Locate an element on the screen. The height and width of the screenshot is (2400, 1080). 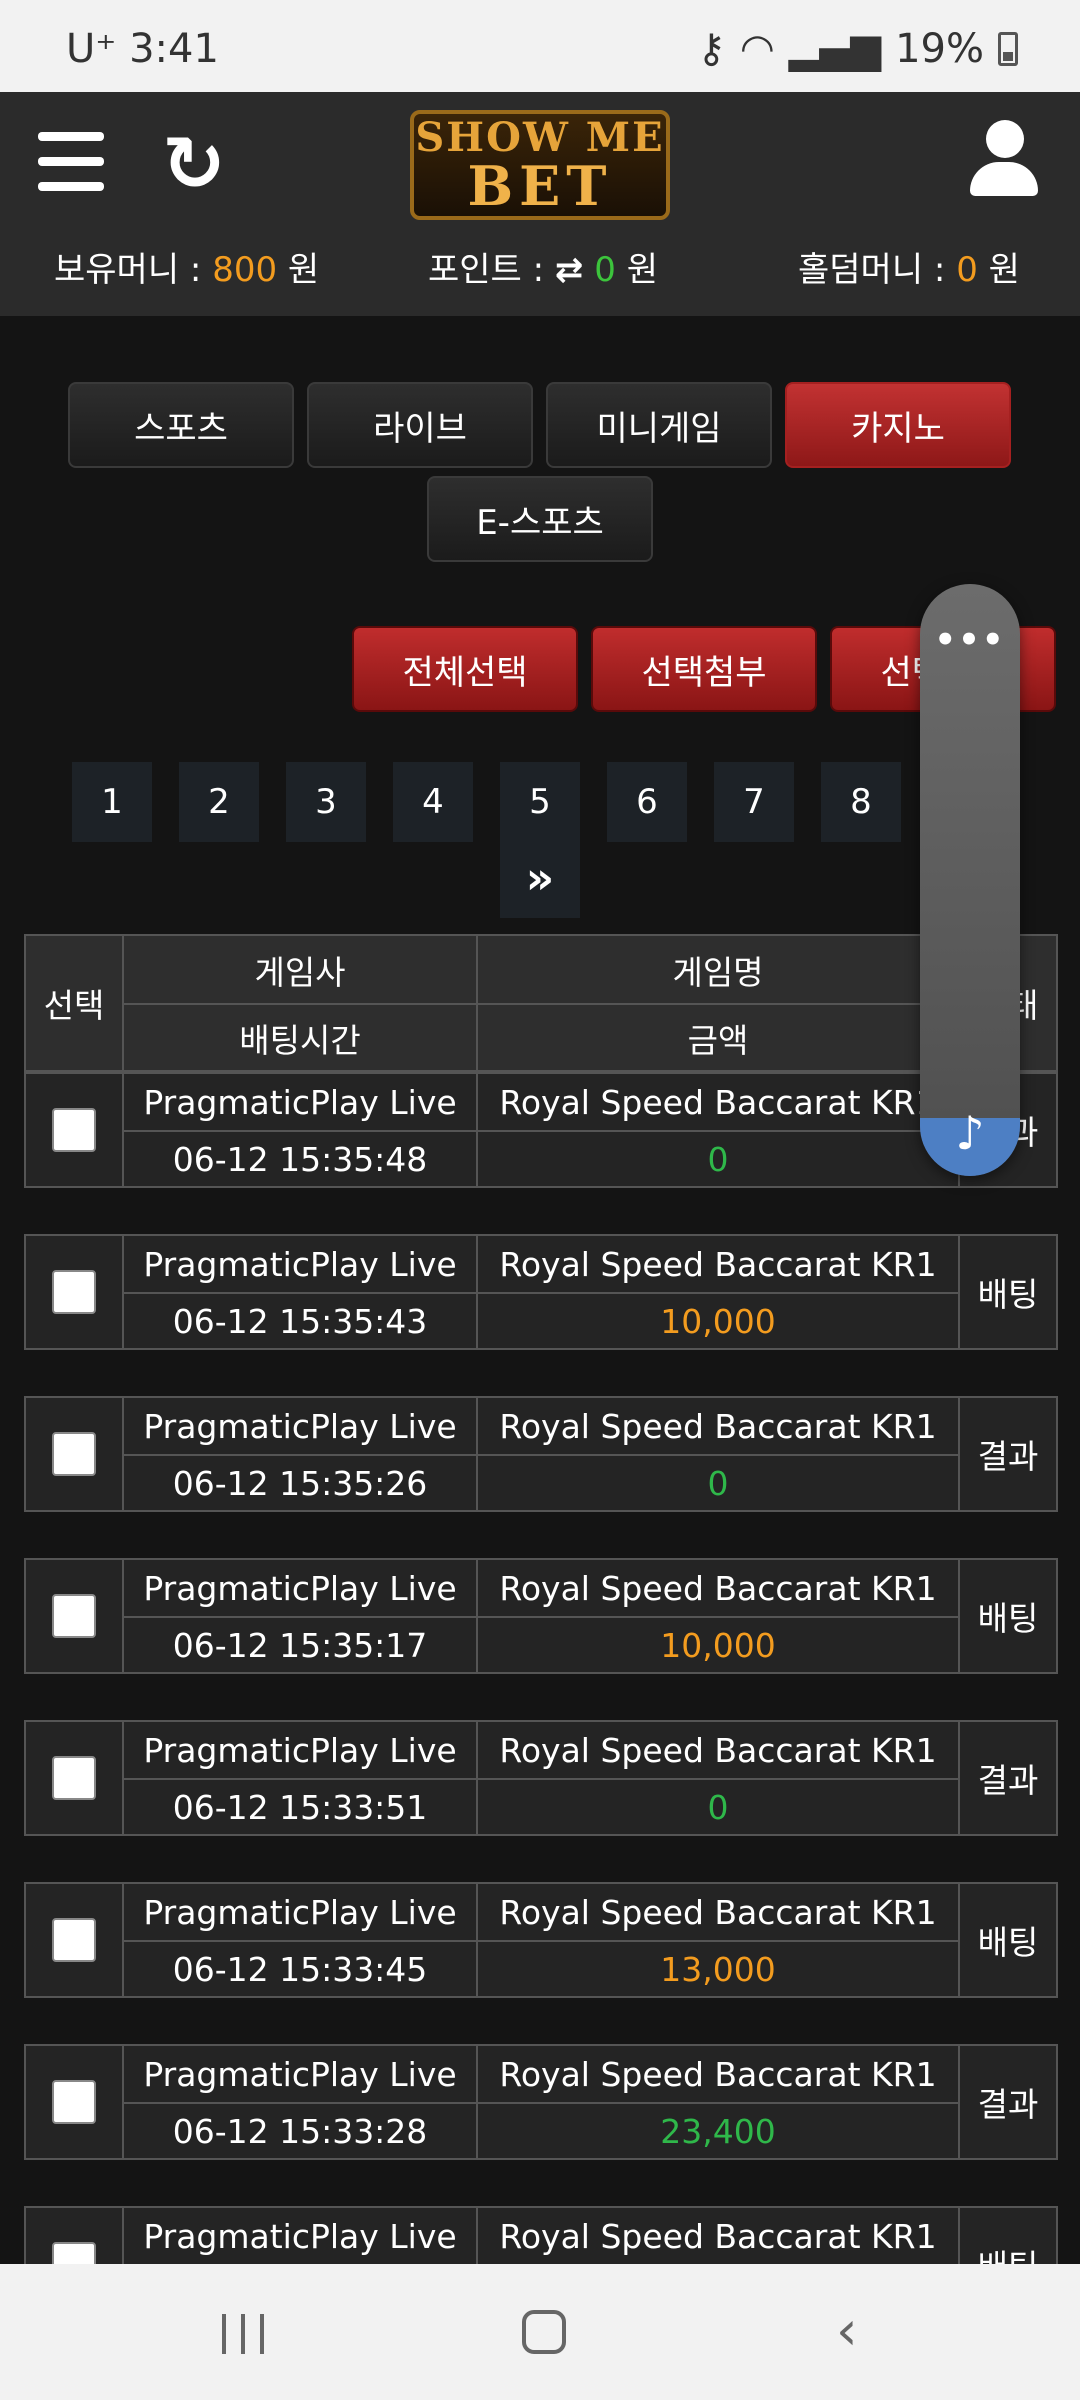
system-nav-bar: ‹ is located at coordinates (540, 2332).